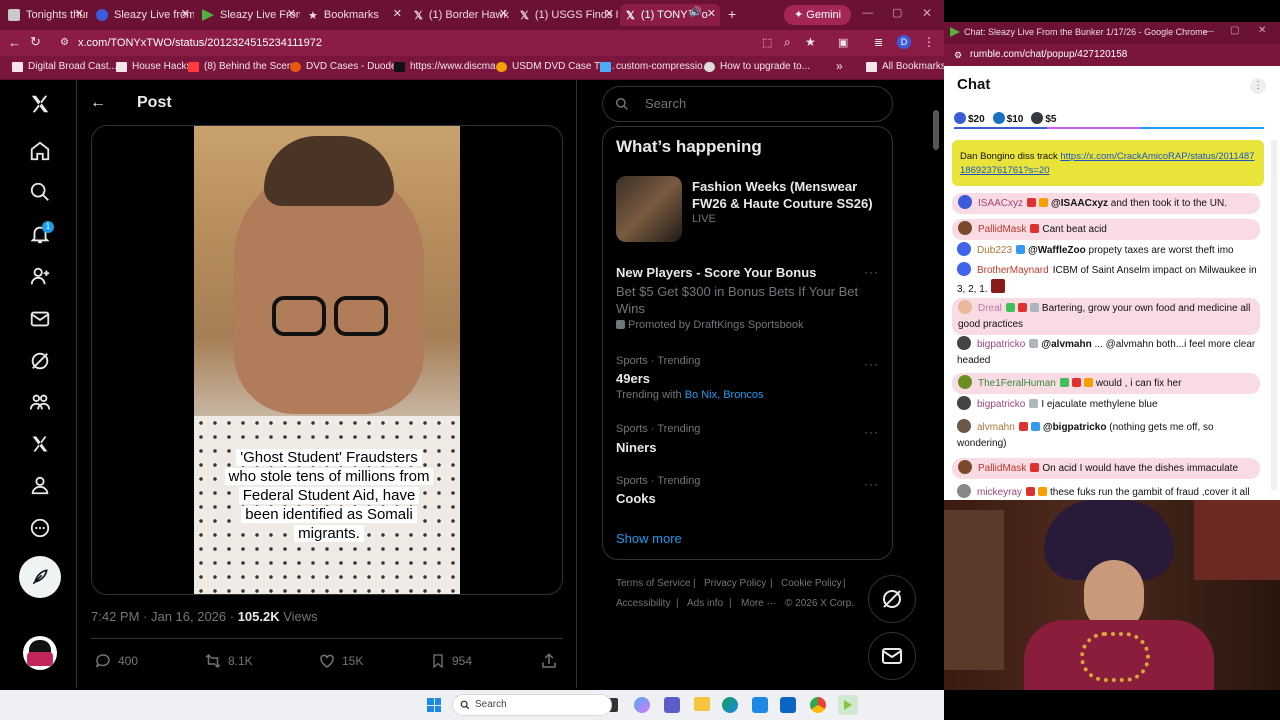 This screenshot has height=720, width=1280. What do you see at coordinates (906, 66) in the screenshot?
I see `all-bookmarks-button: All Bookmarks` at bounding box center [906, 66].